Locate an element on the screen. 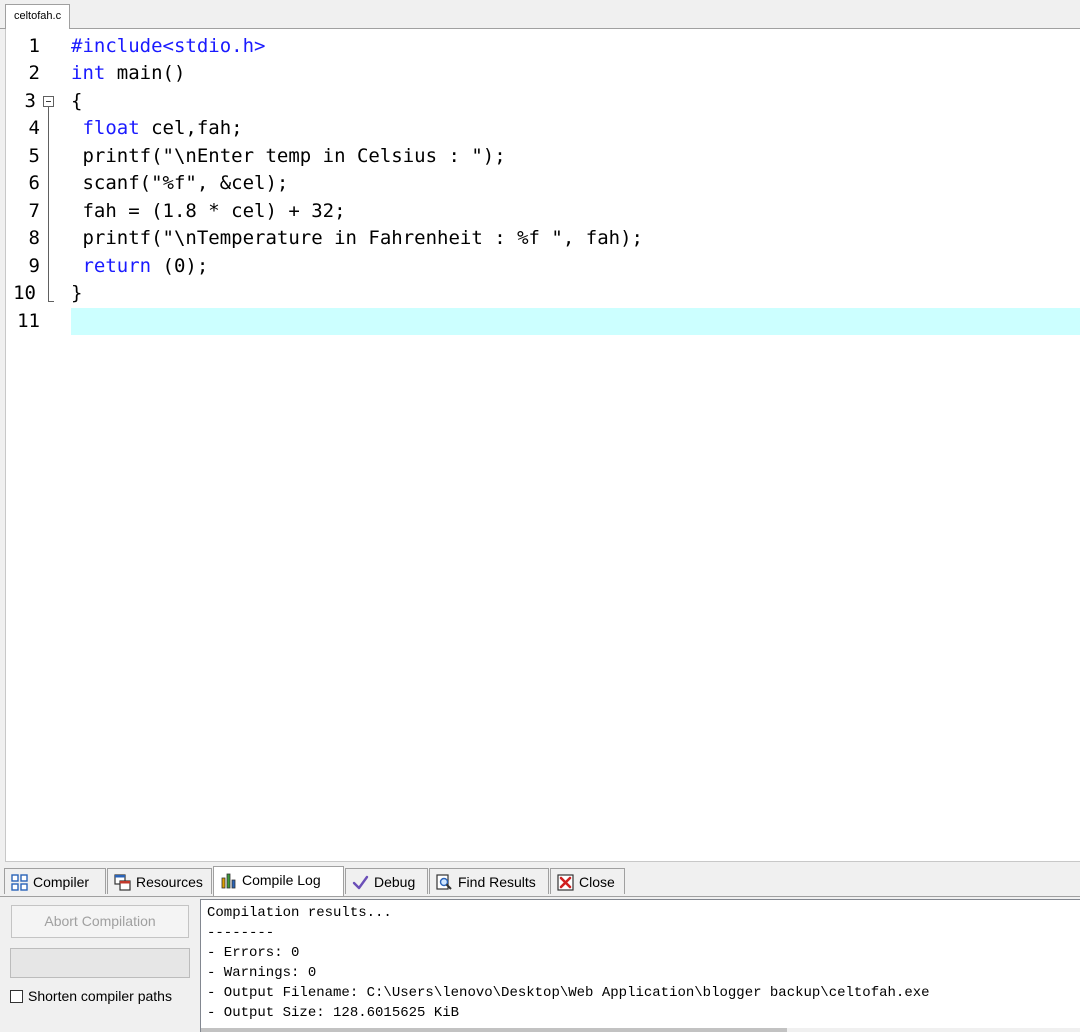 This screenshot has width=1080, height=1032. code-line: 5 printf("\nEnter temp in Celsius : "); is located at coordinates (543, 156).